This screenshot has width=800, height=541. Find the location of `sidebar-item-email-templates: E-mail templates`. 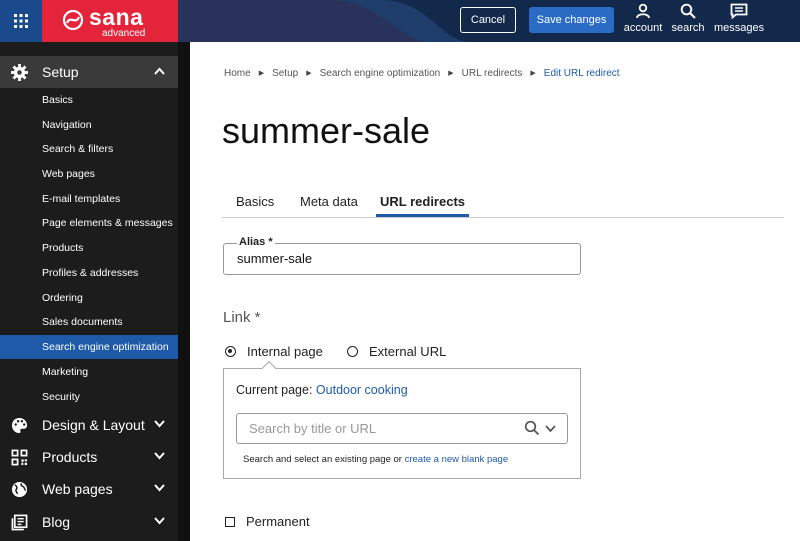

sidebar-item-email-templates: E-mail templates is located at coordinates (89, 199).